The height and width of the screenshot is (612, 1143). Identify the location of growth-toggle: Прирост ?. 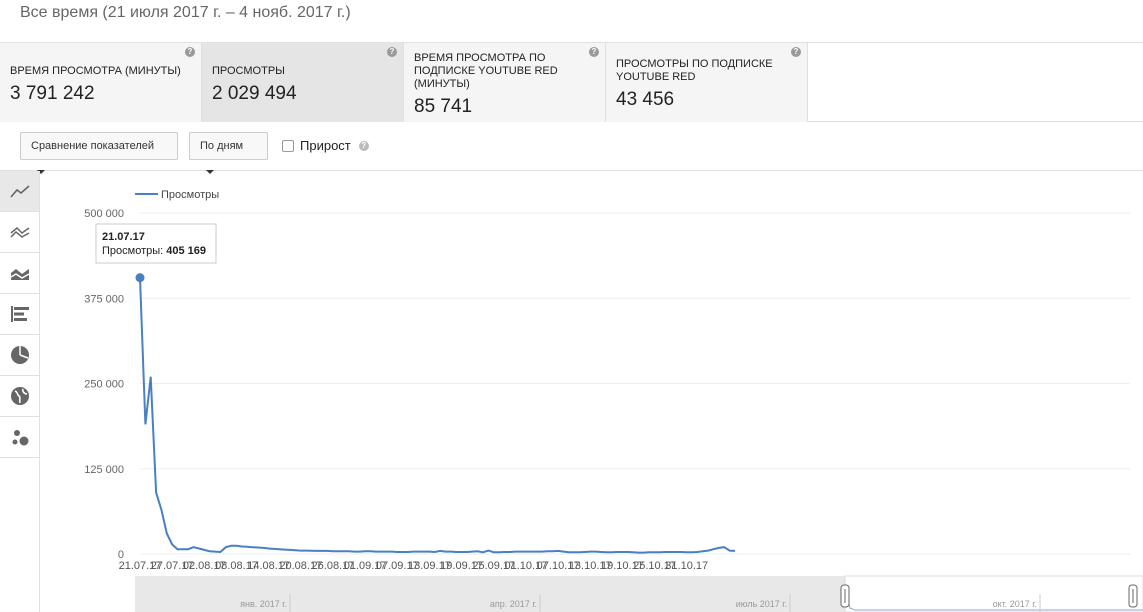
(325, 145).